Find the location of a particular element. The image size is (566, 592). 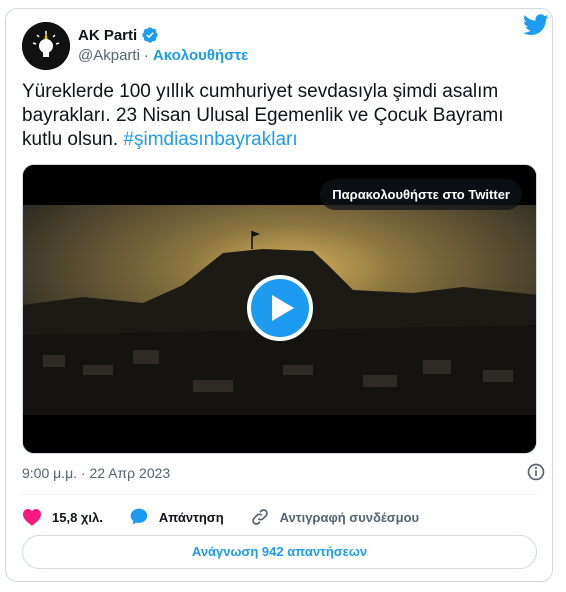

action-bar: 15,8 χιλ. Απάντηση Αντιγραφή συνδέσμου is located at coordinates (233, 517).